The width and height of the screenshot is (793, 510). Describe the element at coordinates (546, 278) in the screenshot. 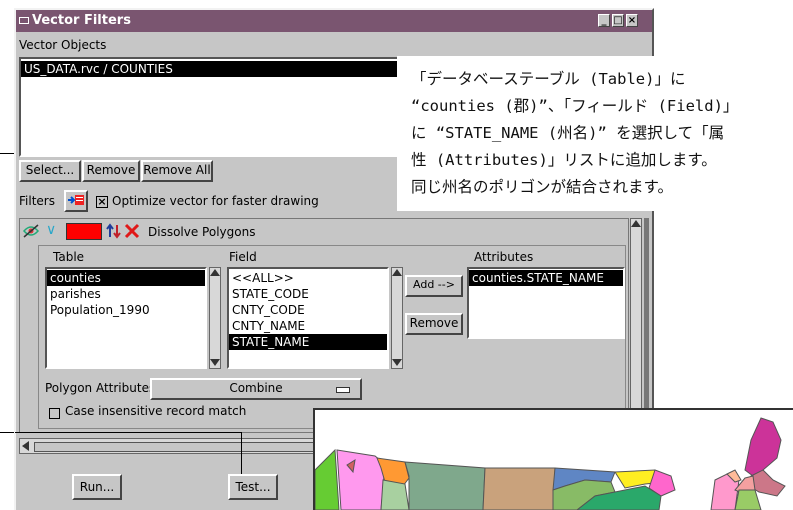

I see `attribute-item: counties.STATE_NAME` at that location.